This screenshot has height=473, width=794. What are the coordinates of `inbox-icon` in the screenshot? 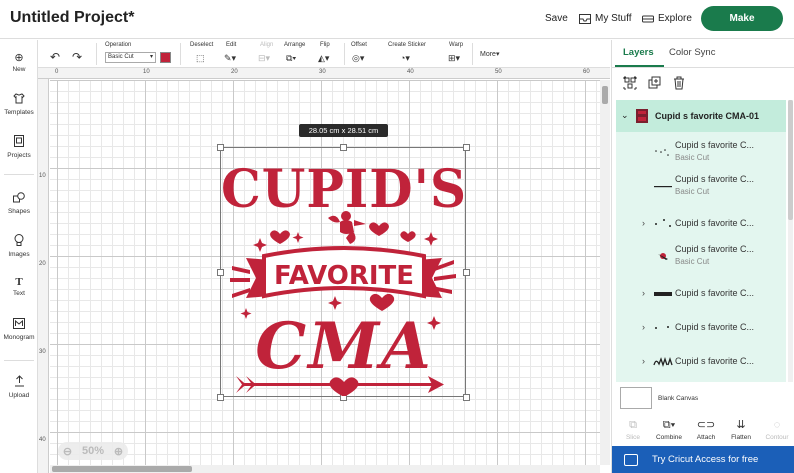 It's located at (585, 18).